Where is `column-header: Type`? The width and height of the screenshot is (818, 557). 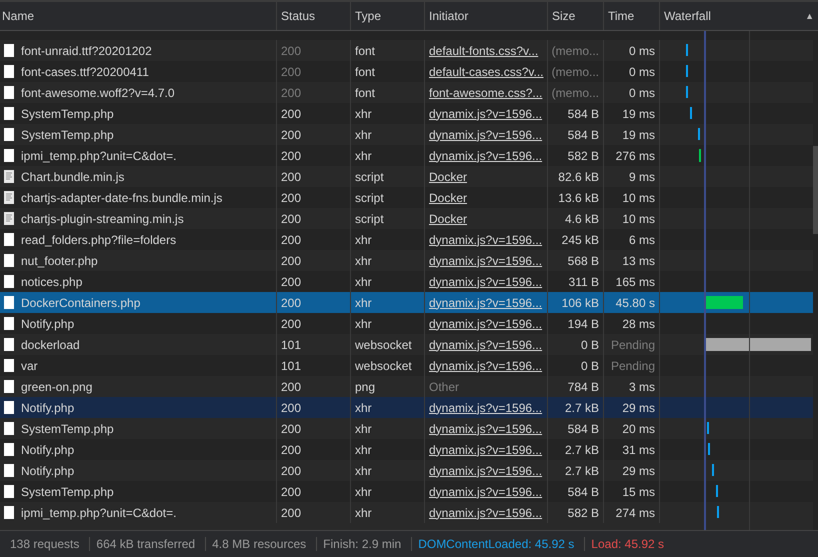
column-header: Type is located at coordinates (368, 16).